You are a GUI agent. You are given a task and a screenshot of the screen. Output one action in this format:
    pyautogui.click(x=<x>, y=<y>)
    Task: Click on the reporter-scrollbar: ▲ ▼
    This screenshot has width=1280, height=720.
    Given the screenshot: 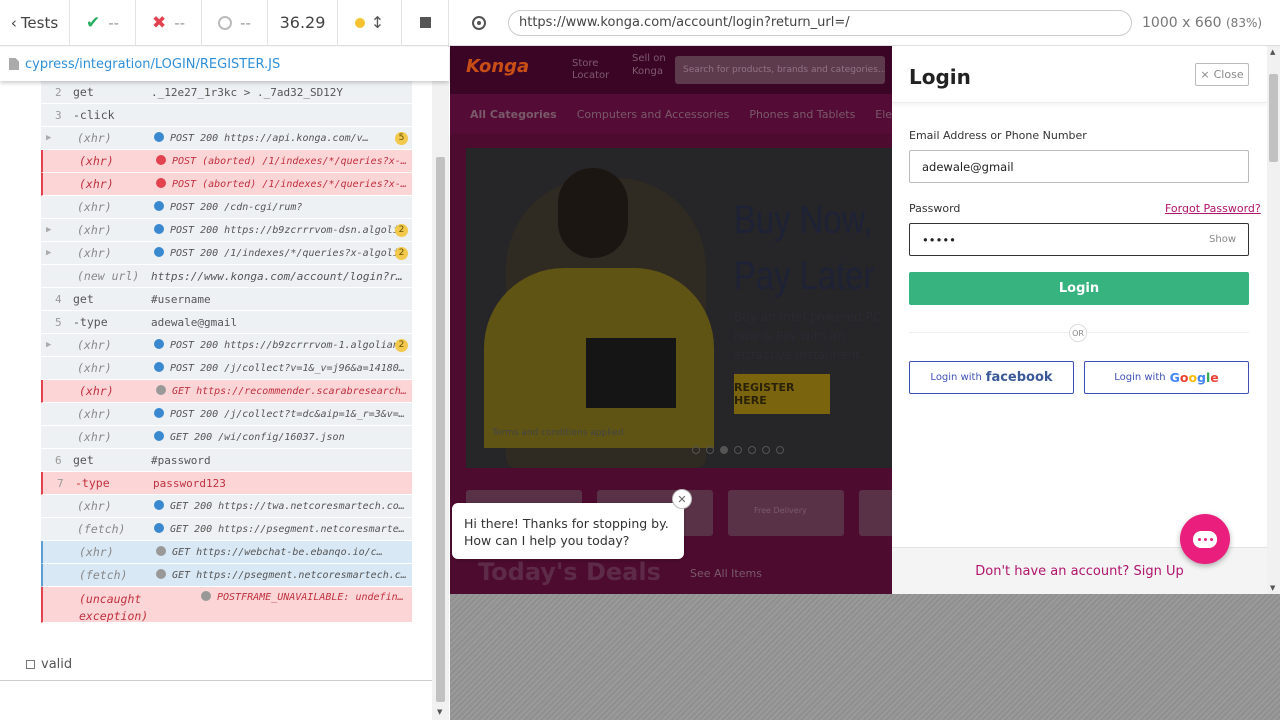 What is the action you would take?
    pyautogui.click(x=440, y=383)
    